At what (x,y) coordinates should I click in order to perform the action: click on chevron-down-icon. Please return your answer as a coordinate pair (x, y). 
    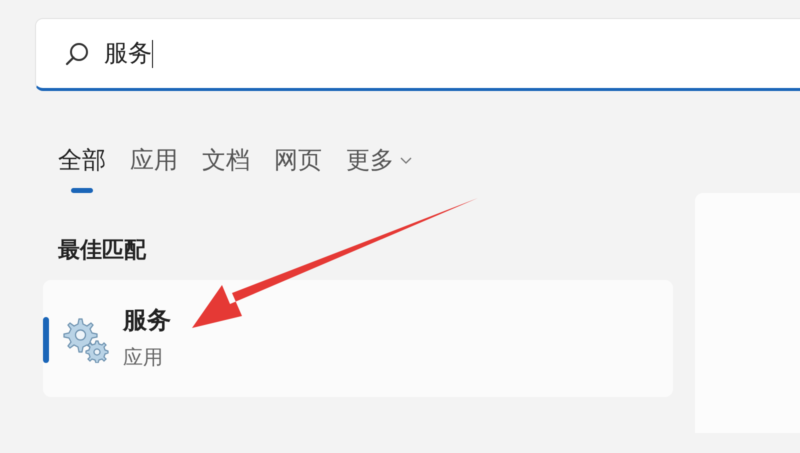
    Looking at the image, I should click on (406, 161).